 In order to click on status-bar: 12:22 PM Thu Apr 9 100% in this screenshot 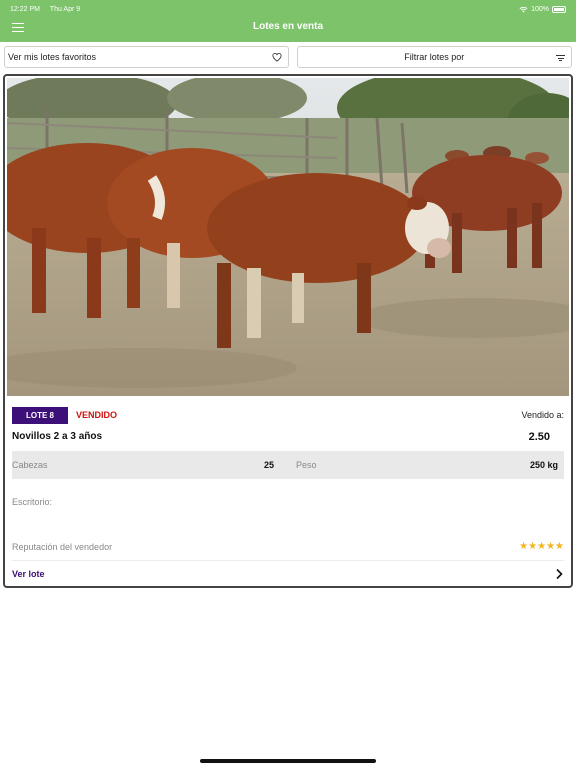, I will do `click(288, 9)`.